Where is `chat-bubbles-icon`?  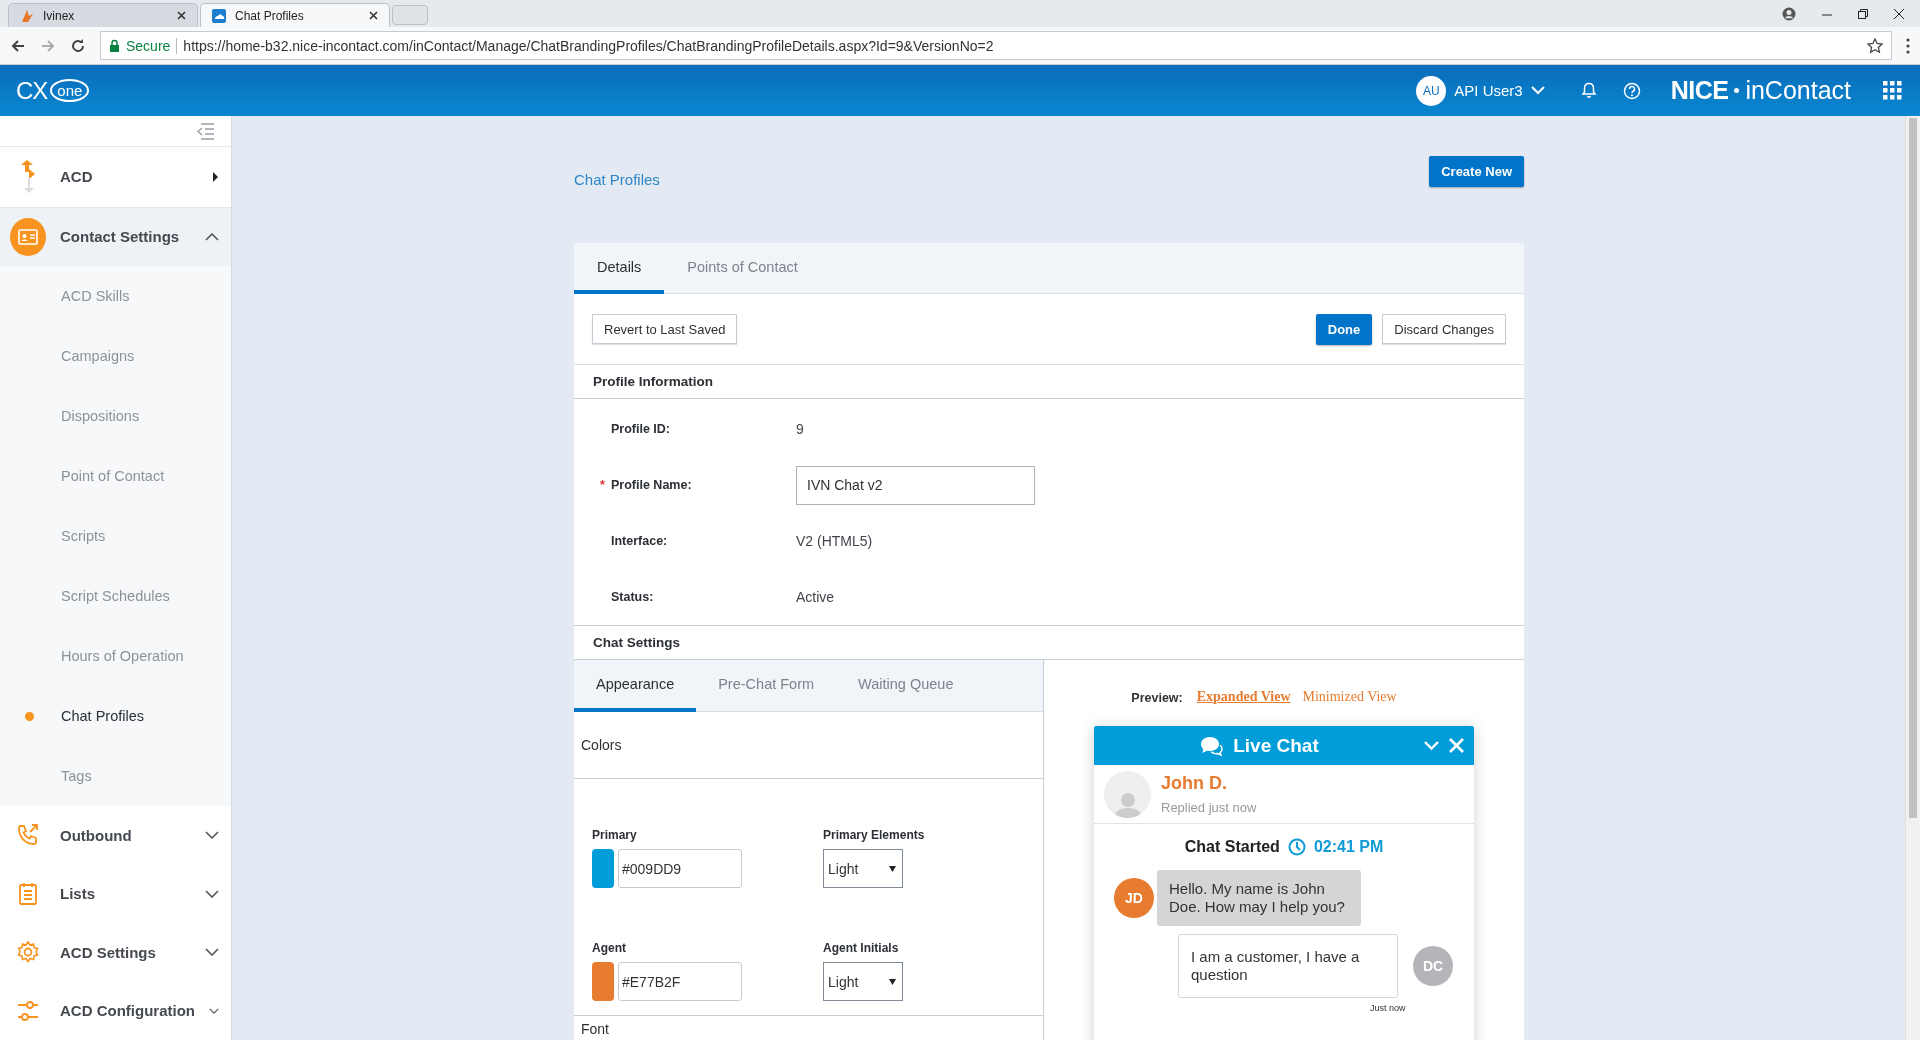 chat-bubbles-icon is located at coordinates (1211, 745).